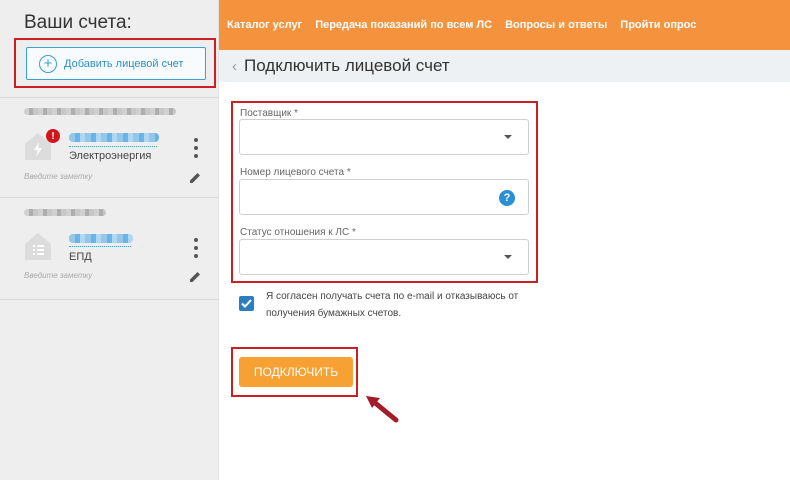 This screenshot has height=480, width=790. I want to click on consent-checkbox, so click(246, 303).